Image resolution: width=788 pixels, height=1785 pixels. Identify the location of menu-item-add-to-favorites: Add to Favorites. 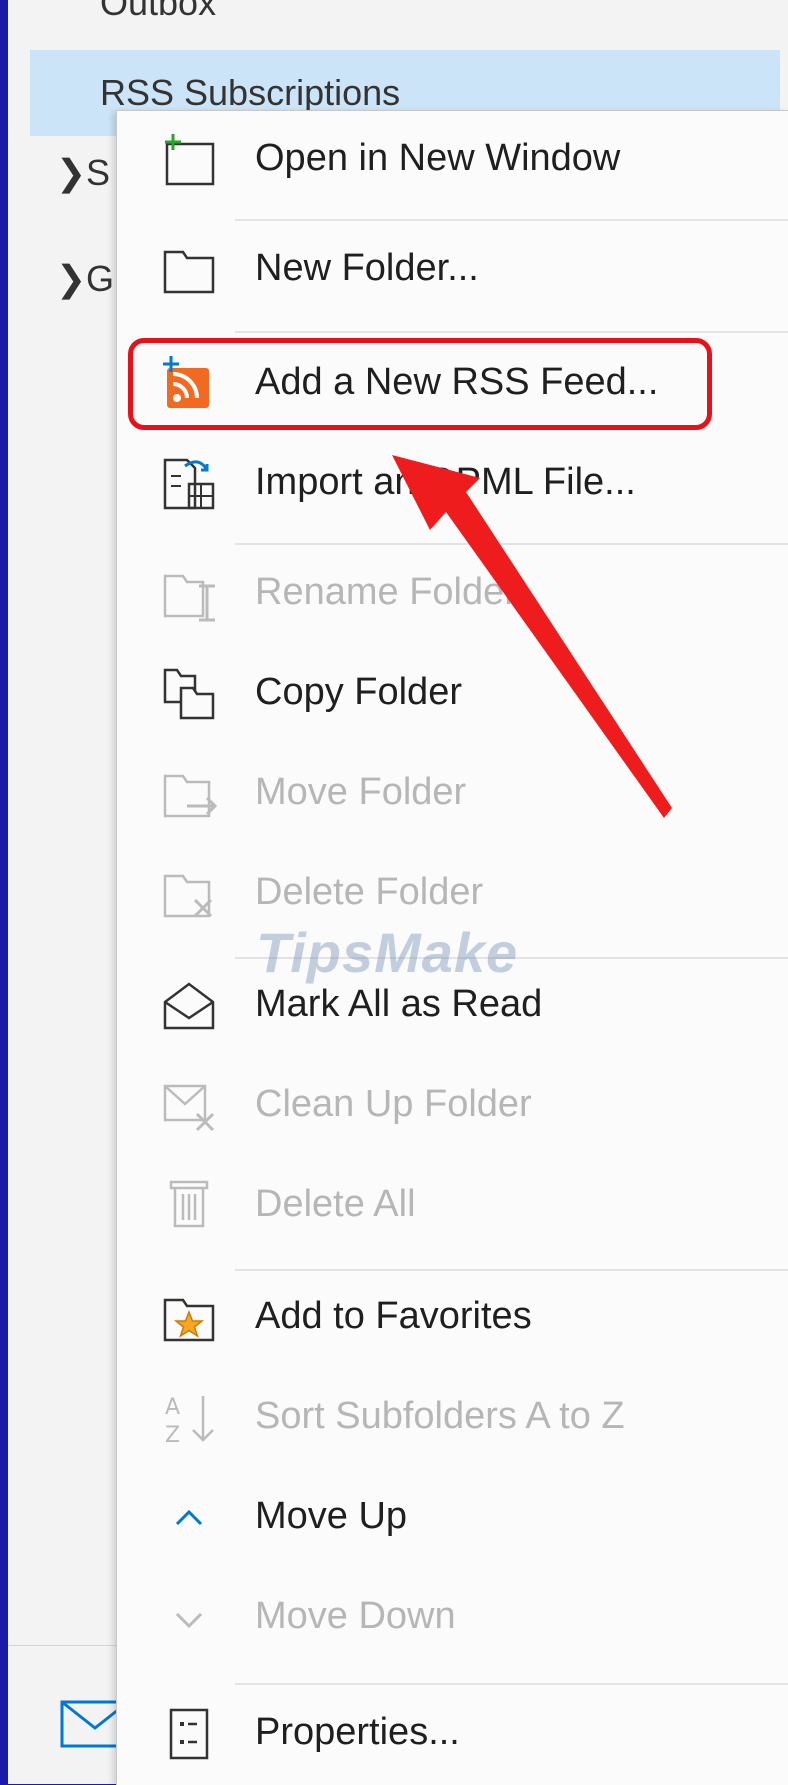
(452, 1316).